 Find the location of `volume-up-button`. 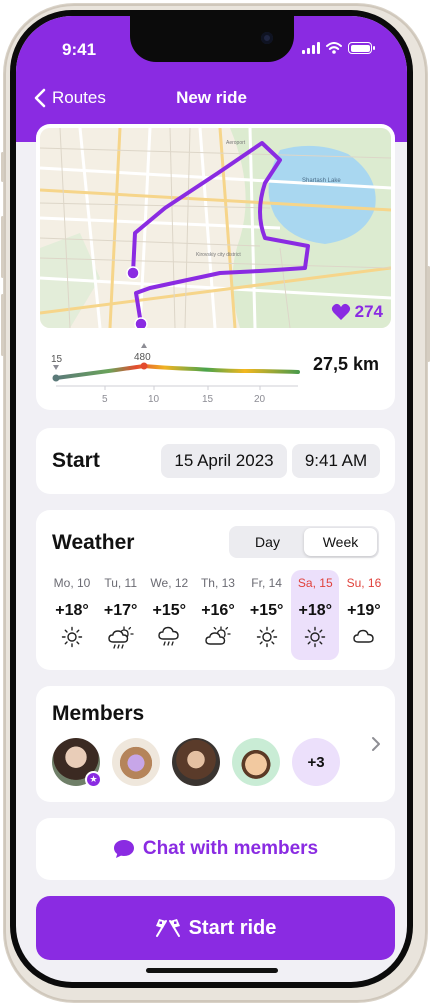

volume-up-button is located at coordinates (2, 247).